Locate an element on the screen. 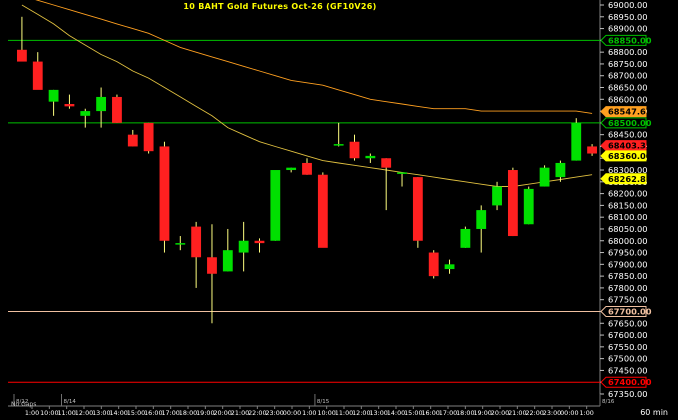  price-tag: 67700.00 is located at coordinates (626, 311).